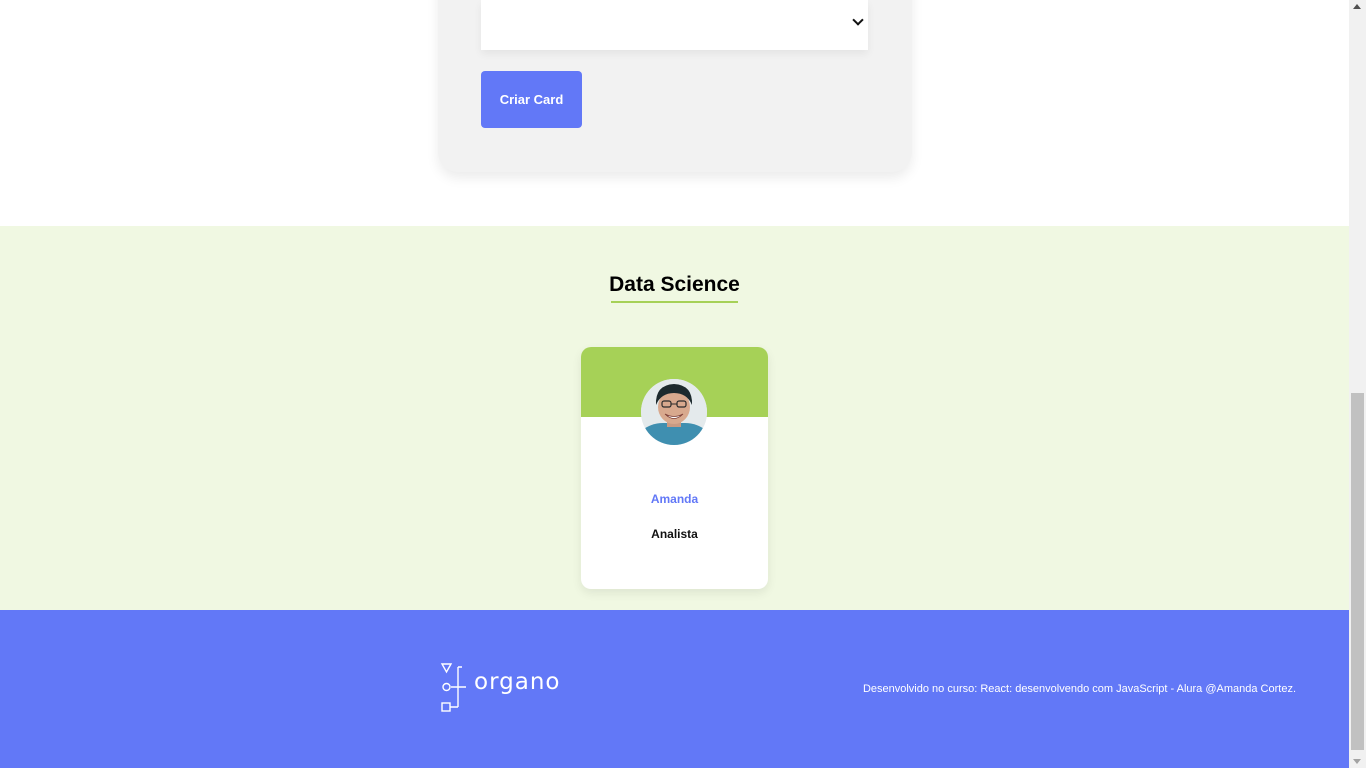  Describe the element at coordinates (517, 682) in the screenshot. I see `logo-text: organo` at that location.